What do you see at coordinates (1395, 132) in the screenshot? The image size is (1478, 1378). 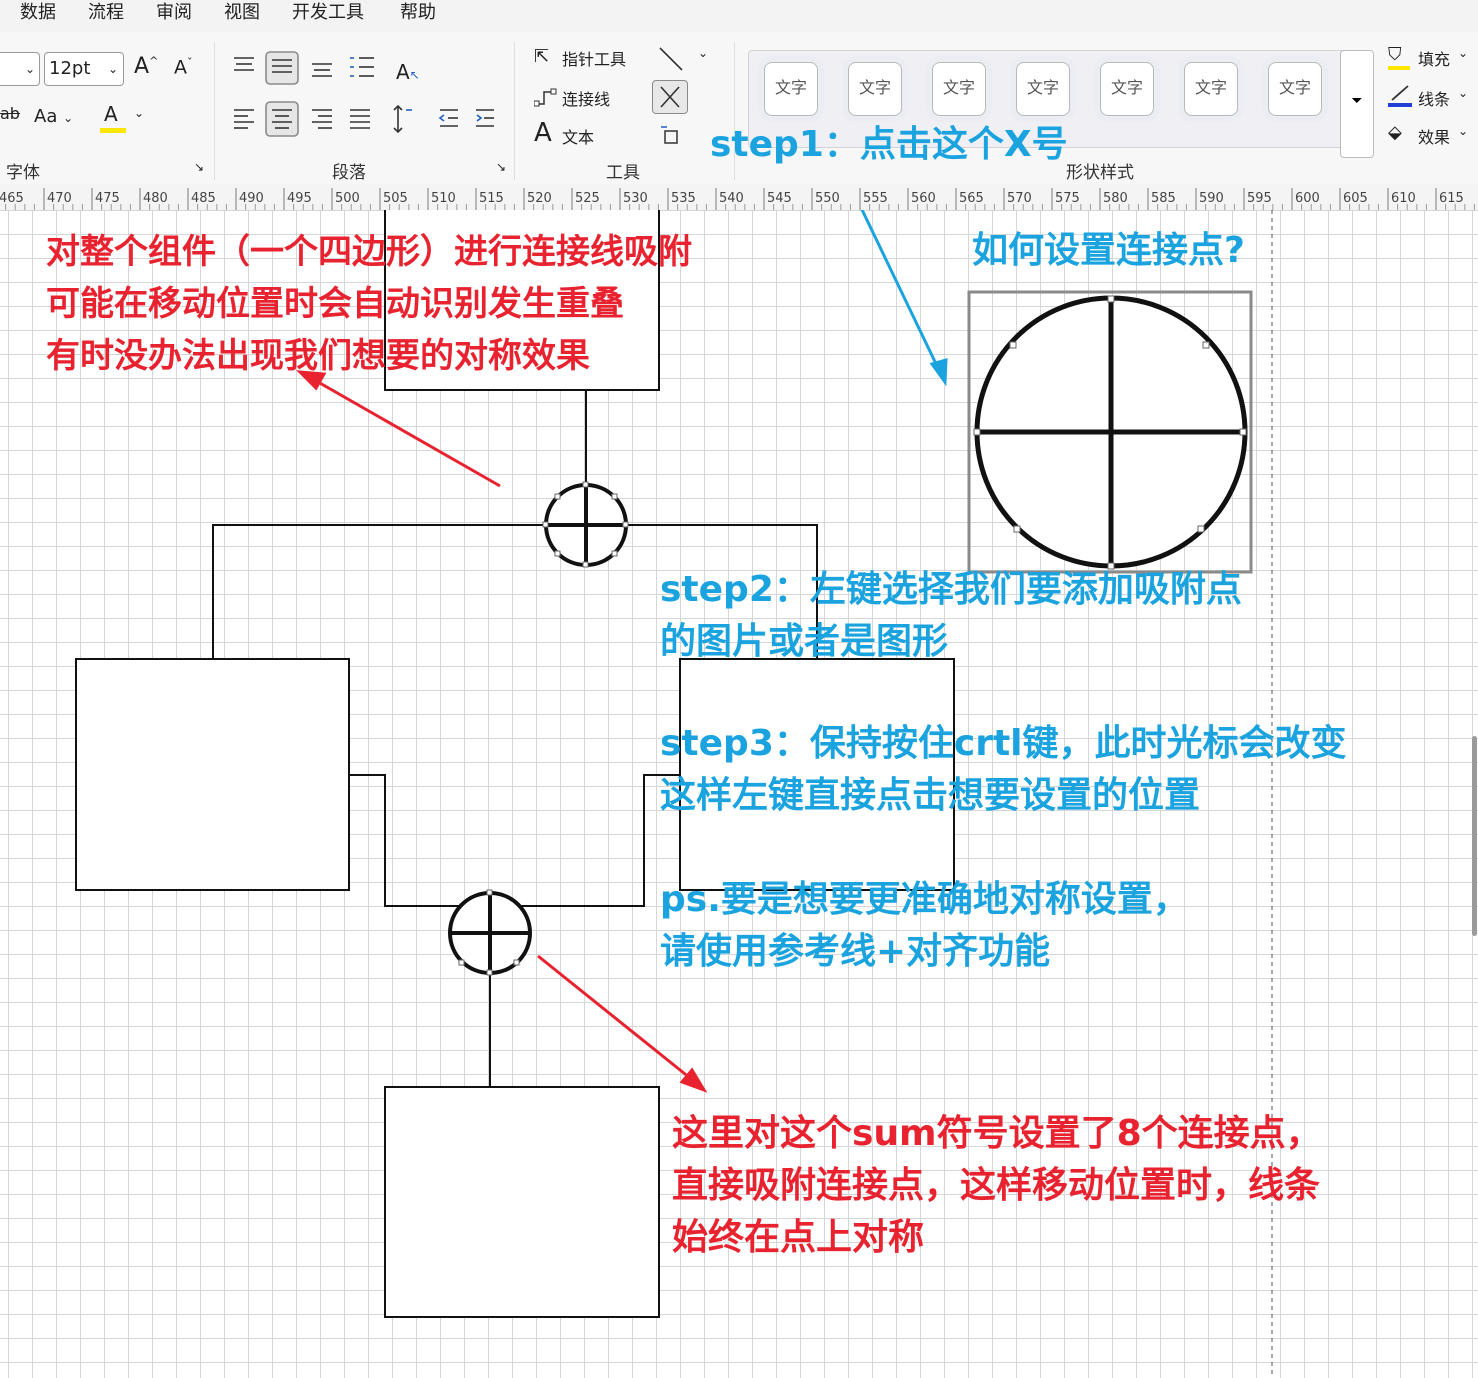 I see `effect-icon: ⬙` at bounding box center [1395, 132].